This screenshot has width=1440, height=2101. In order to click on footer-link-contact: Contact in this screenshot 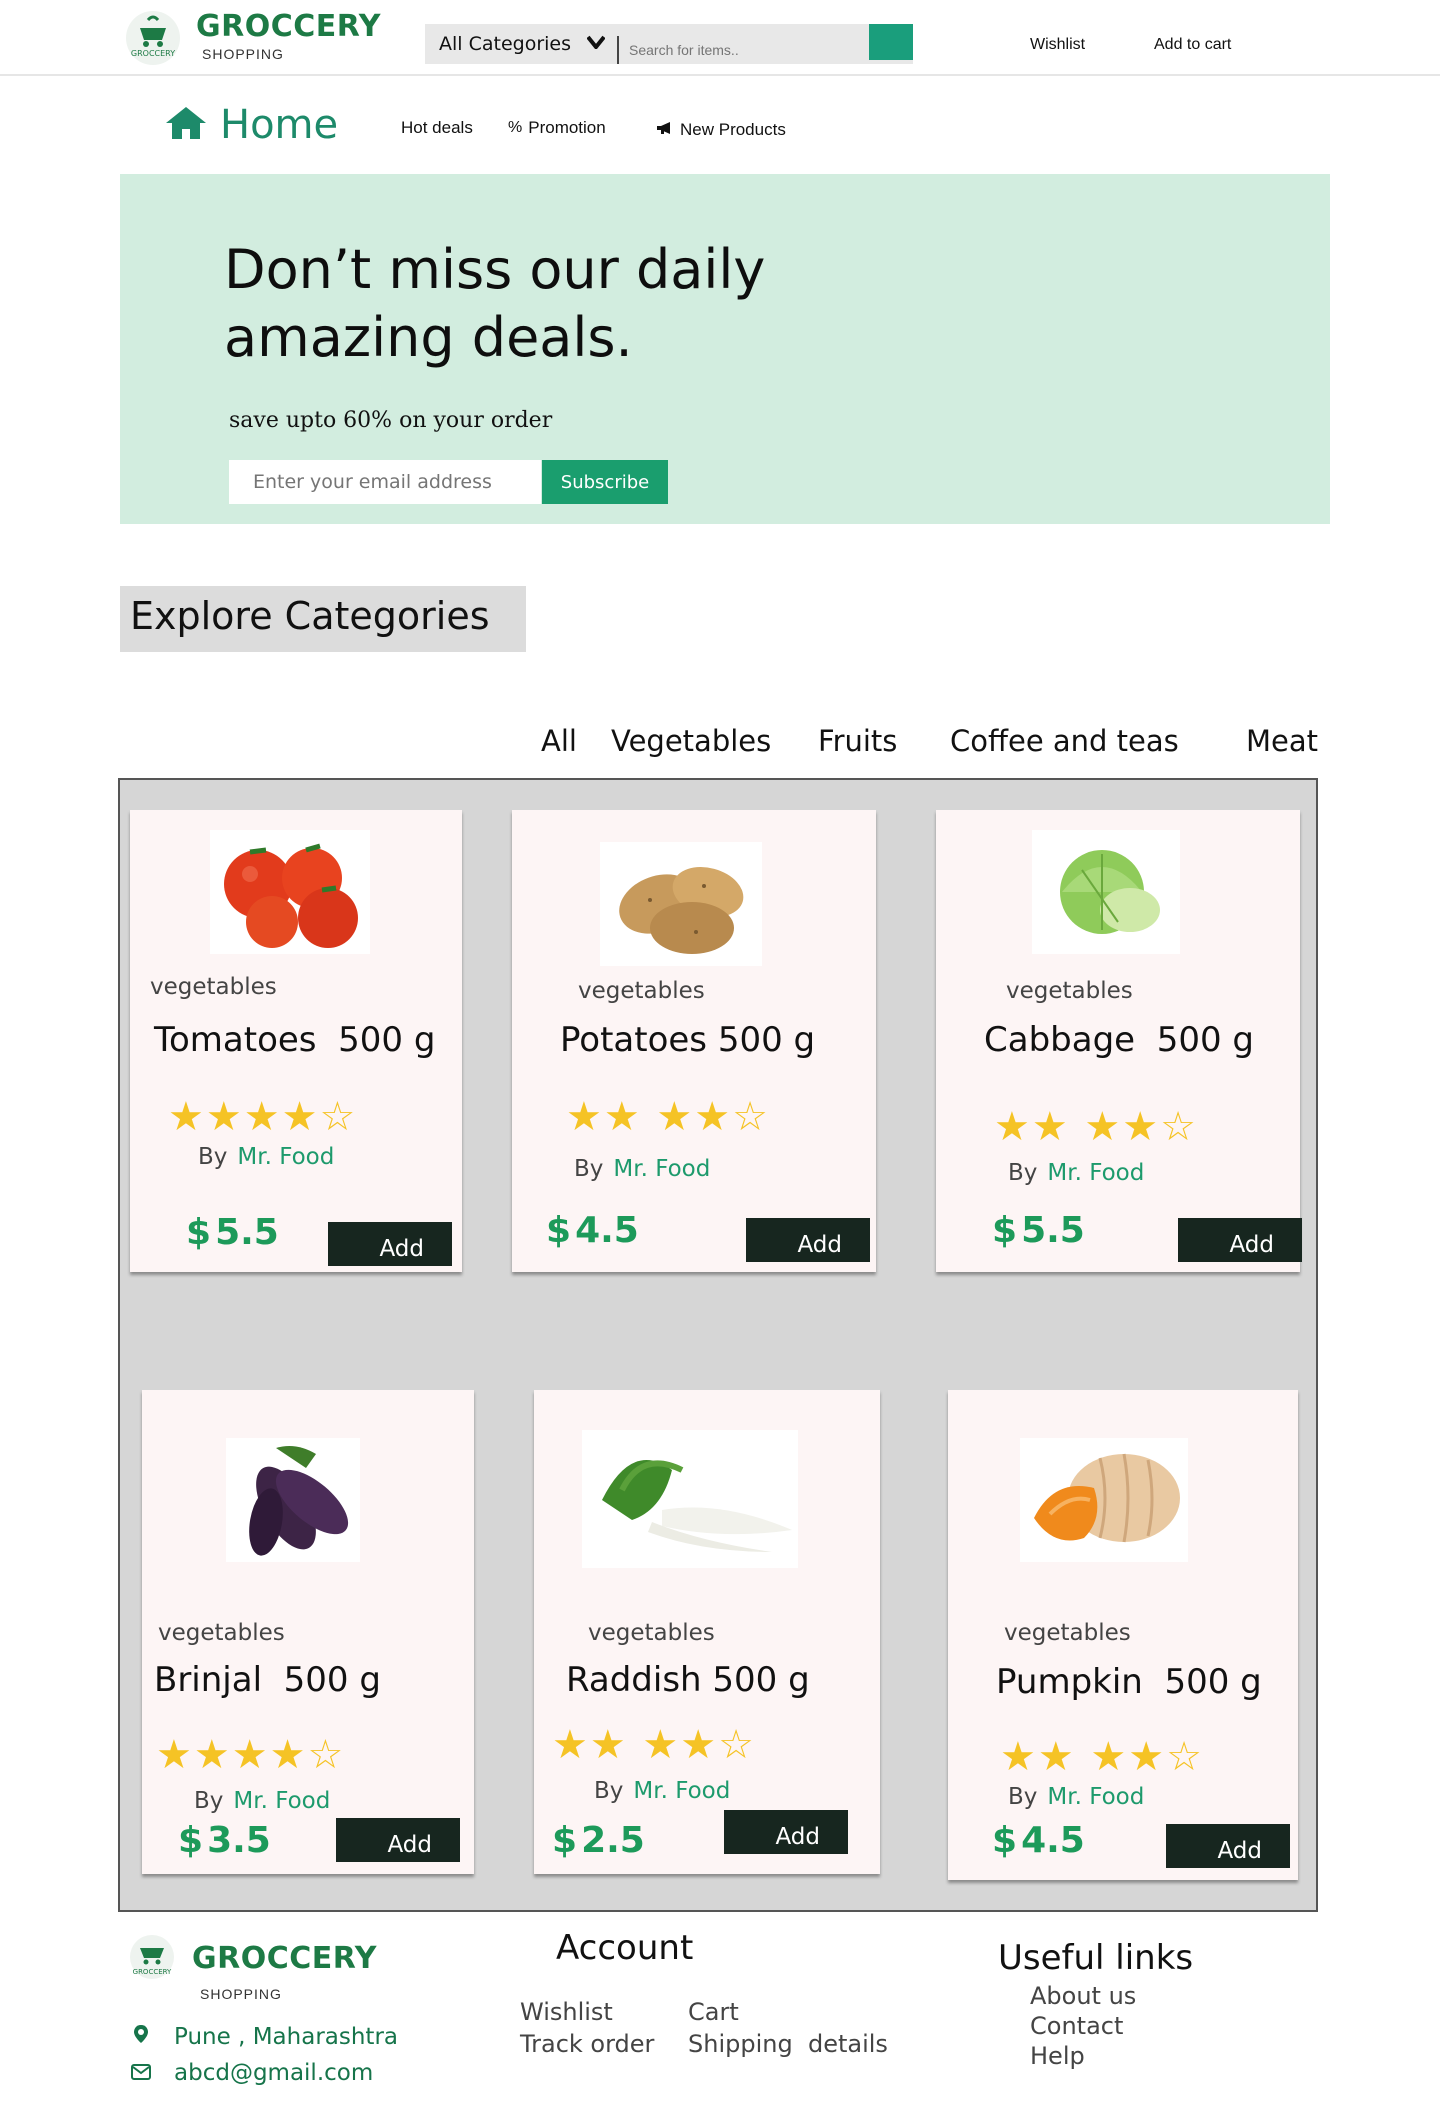, I will do `click(1076, 2026)`.